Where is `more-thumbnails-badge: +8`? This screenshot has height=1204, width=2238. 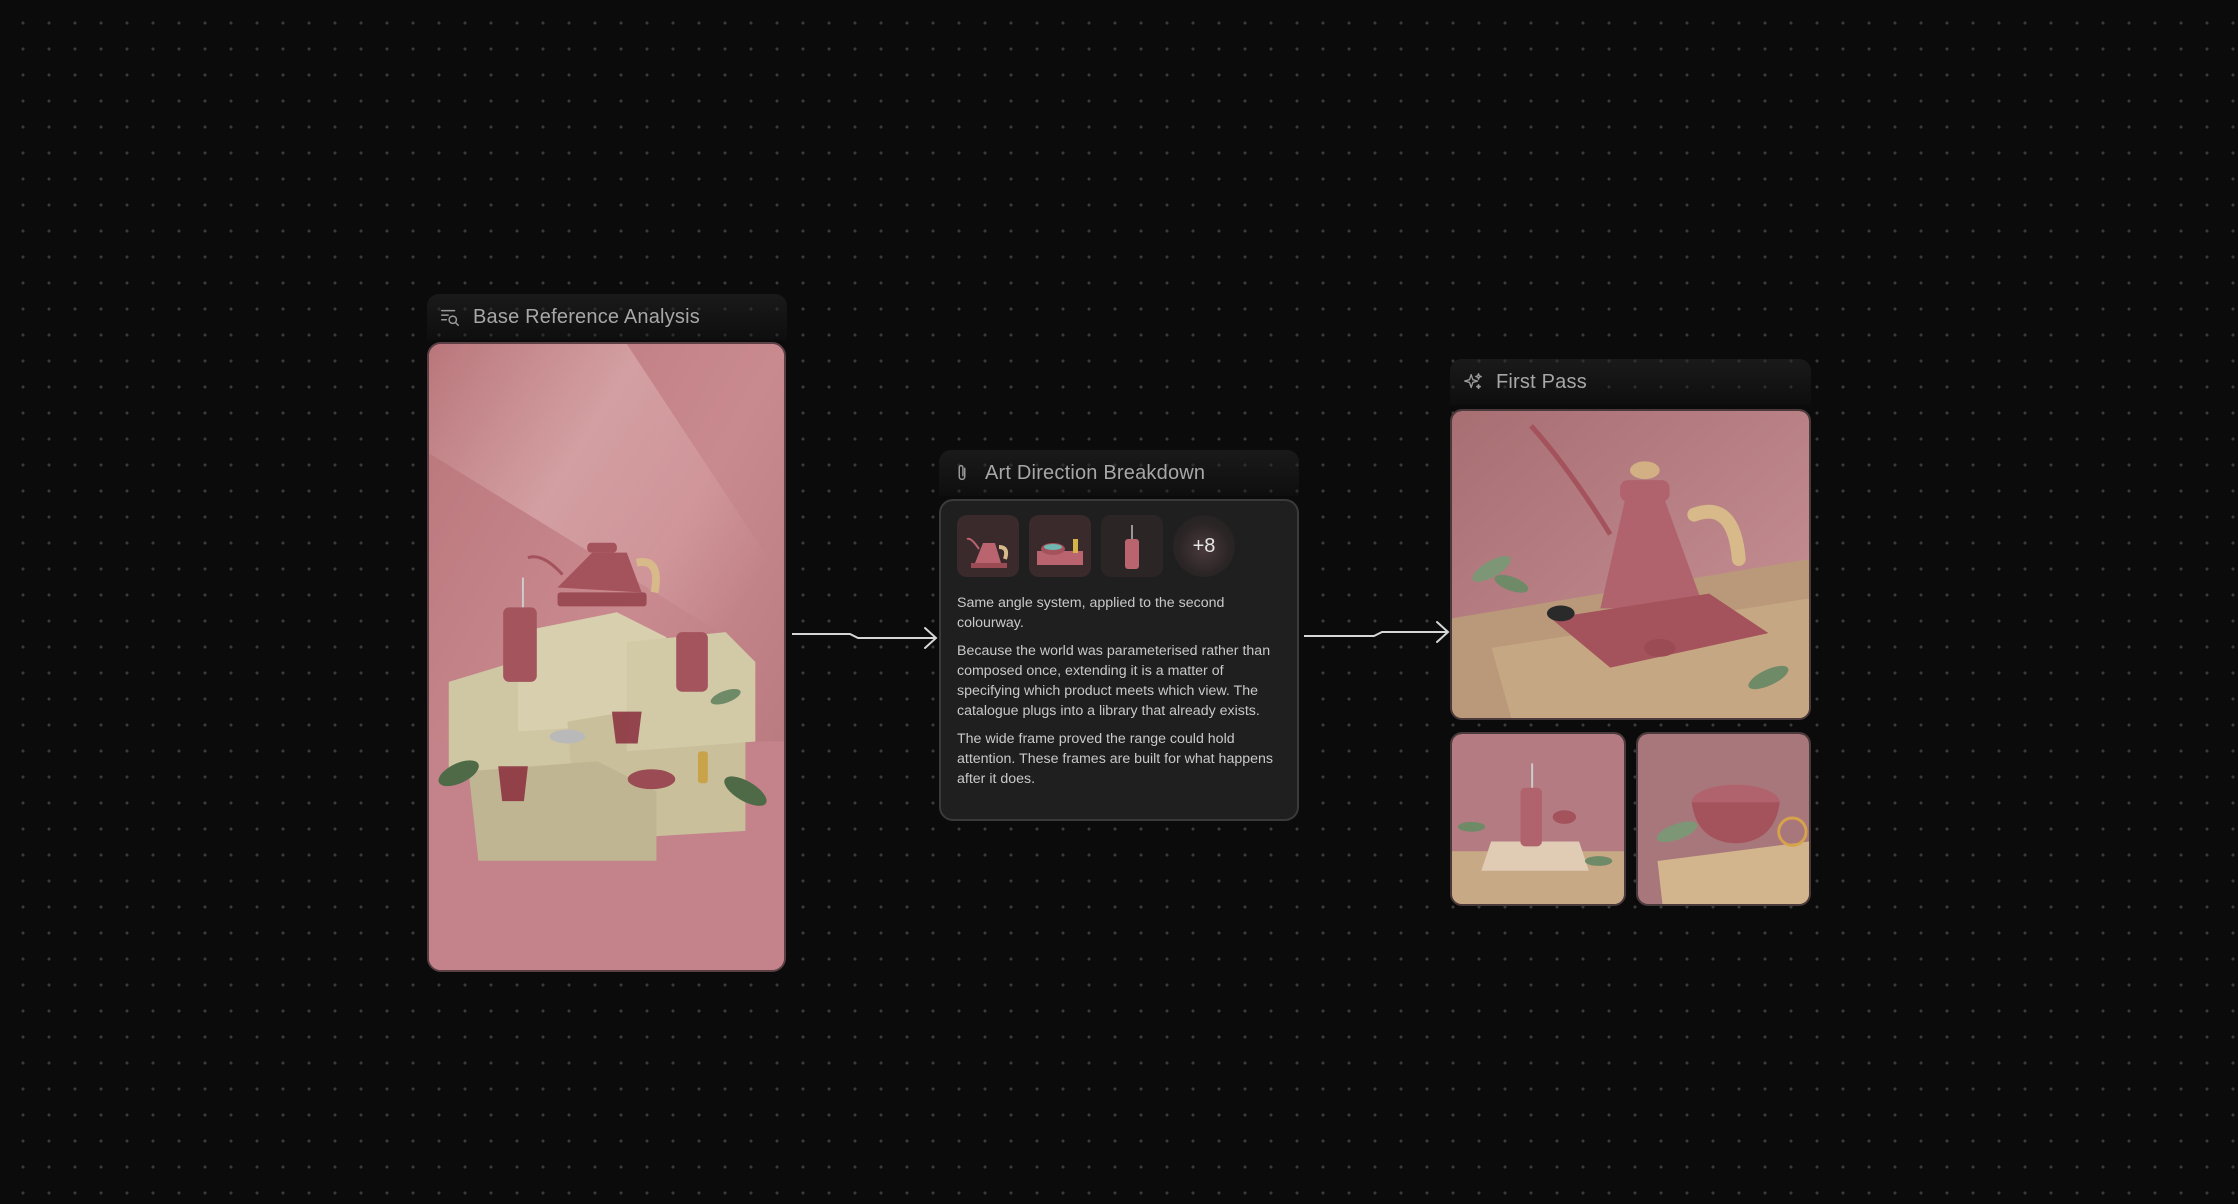
more-thumbnails-badge: +8 is located at coordinates (1204, 546).